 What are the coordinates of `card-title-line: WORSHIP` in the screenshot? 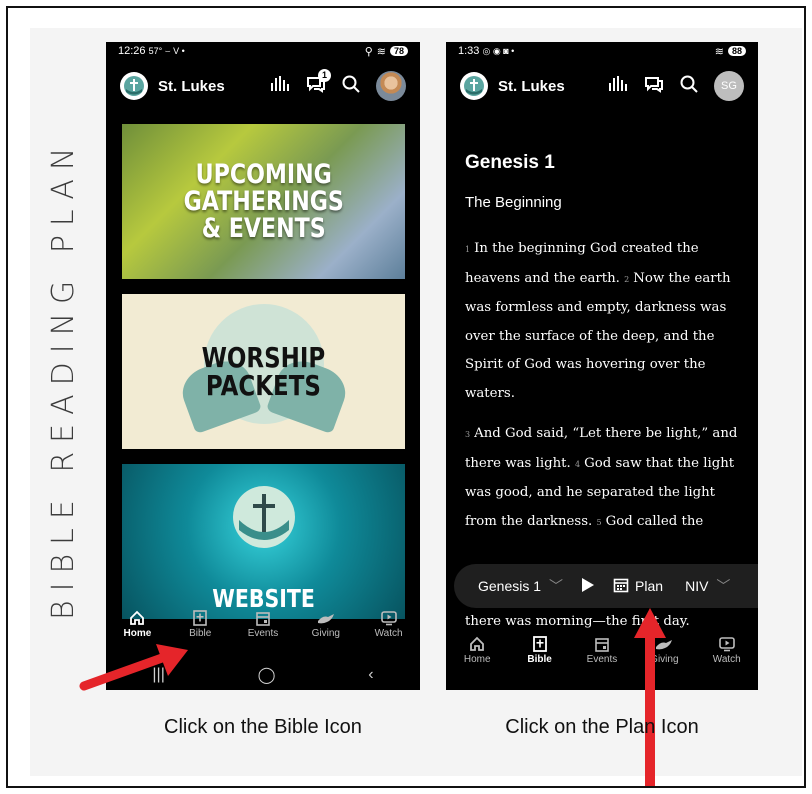 It's located at (263, 357).